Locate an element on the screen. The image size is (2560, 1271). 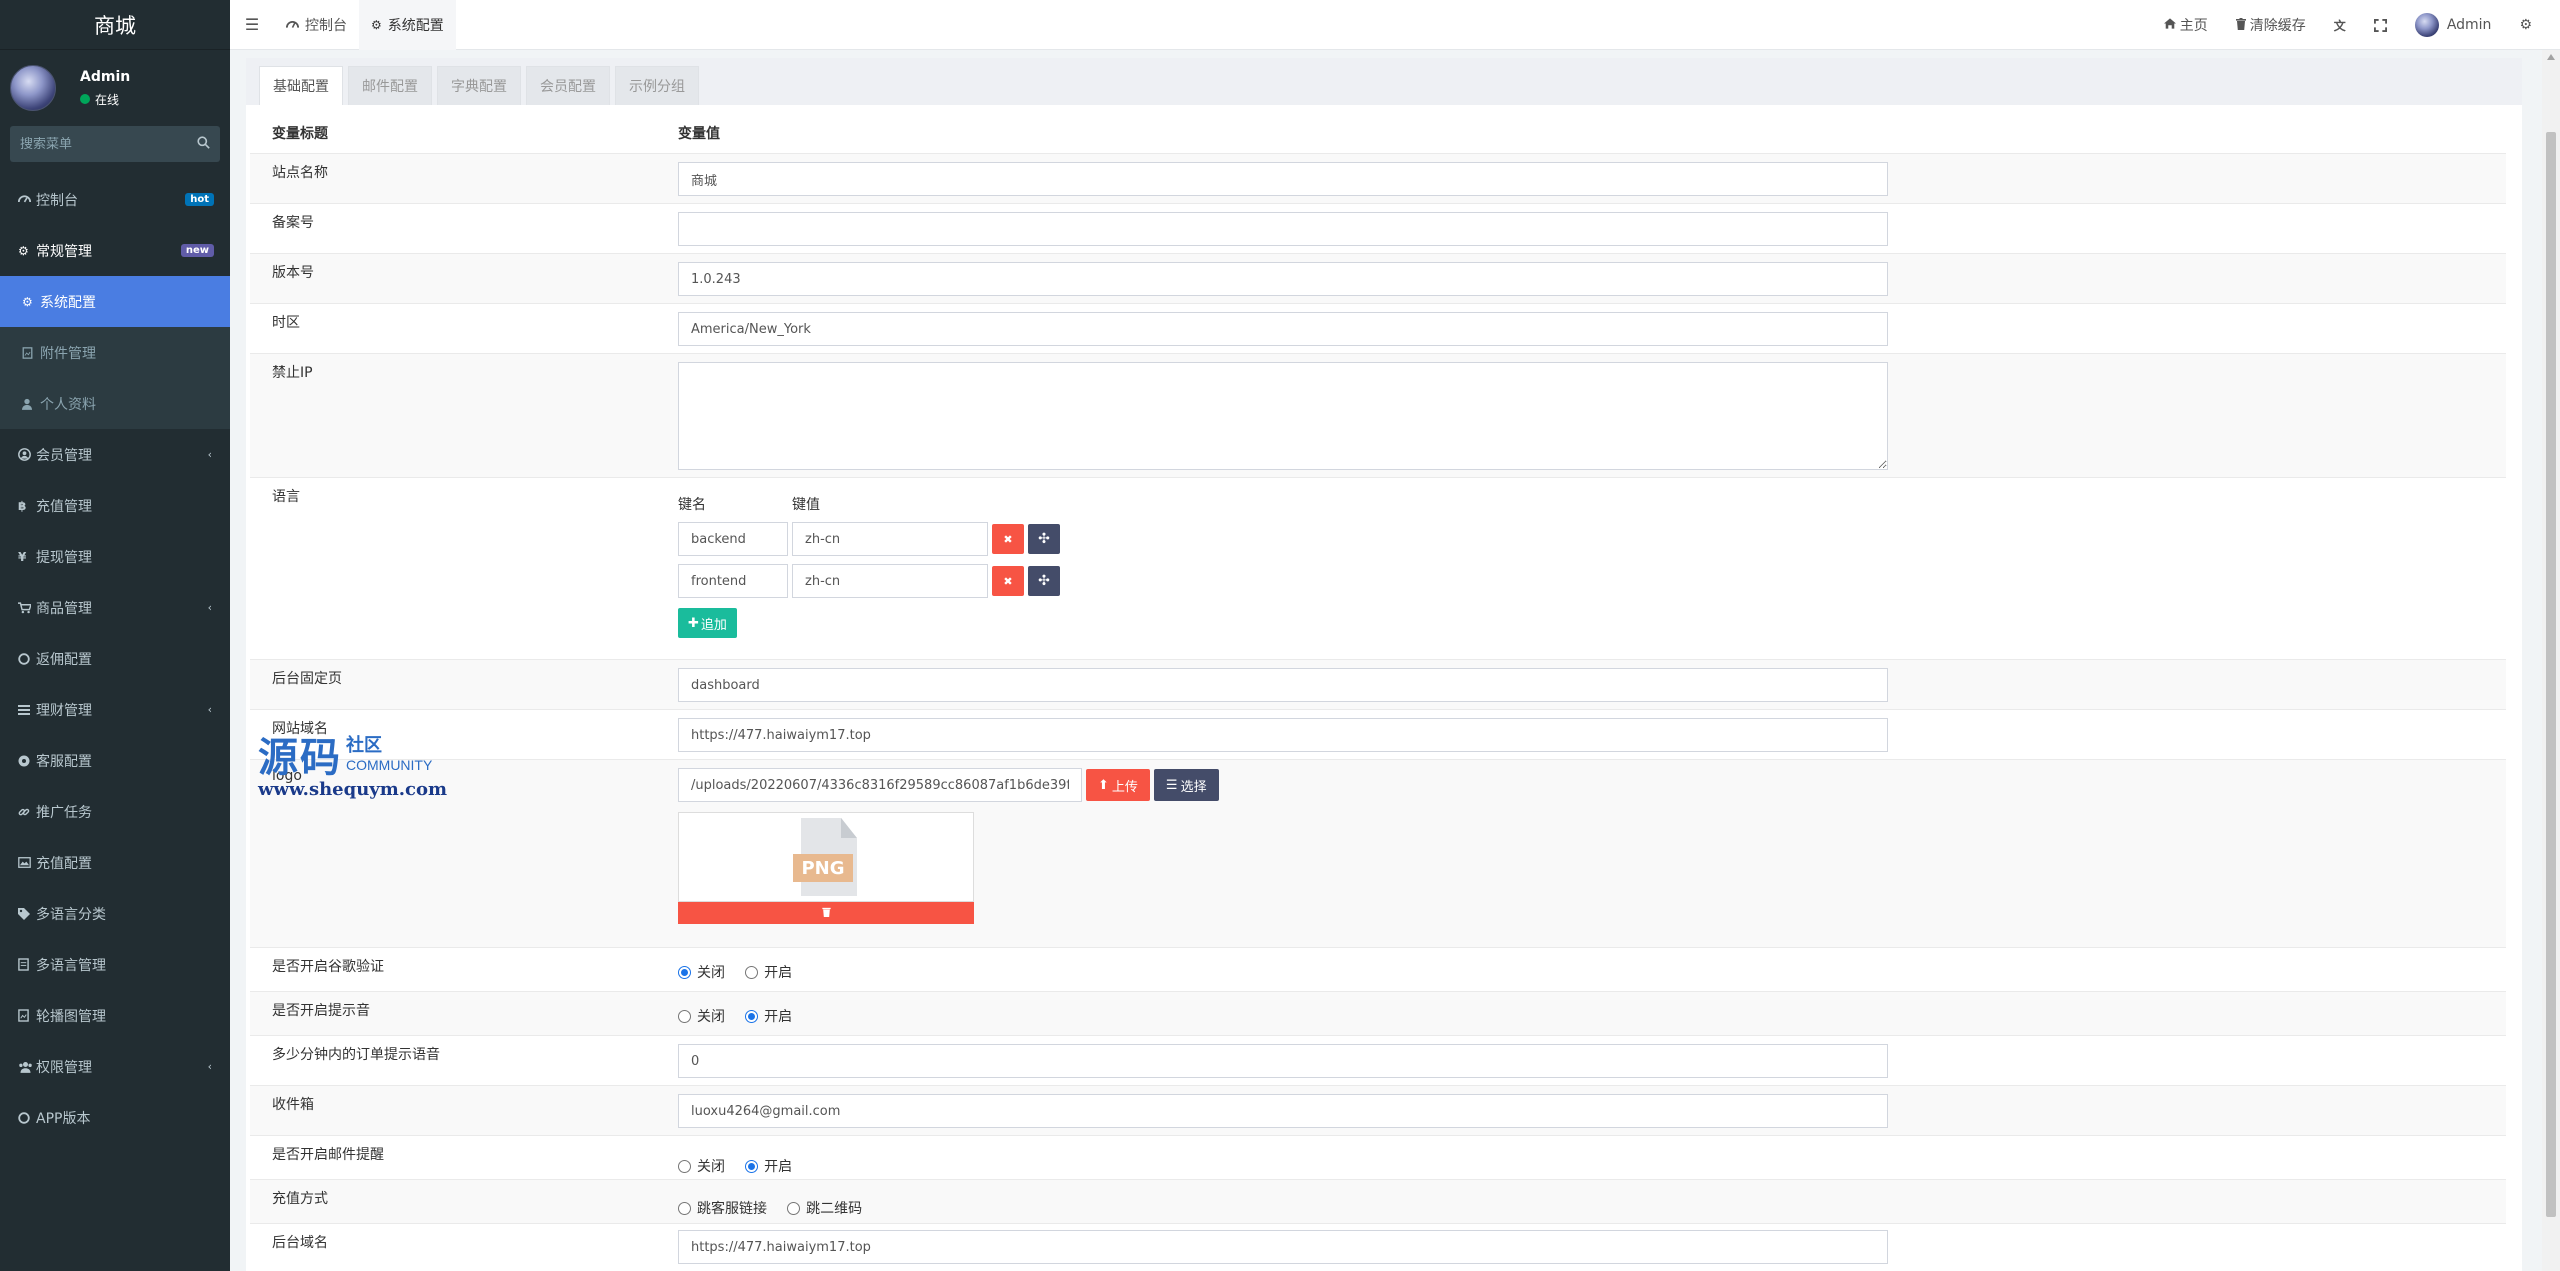
sidebar-item-withdraw: ¥ 提现管理 is located at coordinates (115, 556).